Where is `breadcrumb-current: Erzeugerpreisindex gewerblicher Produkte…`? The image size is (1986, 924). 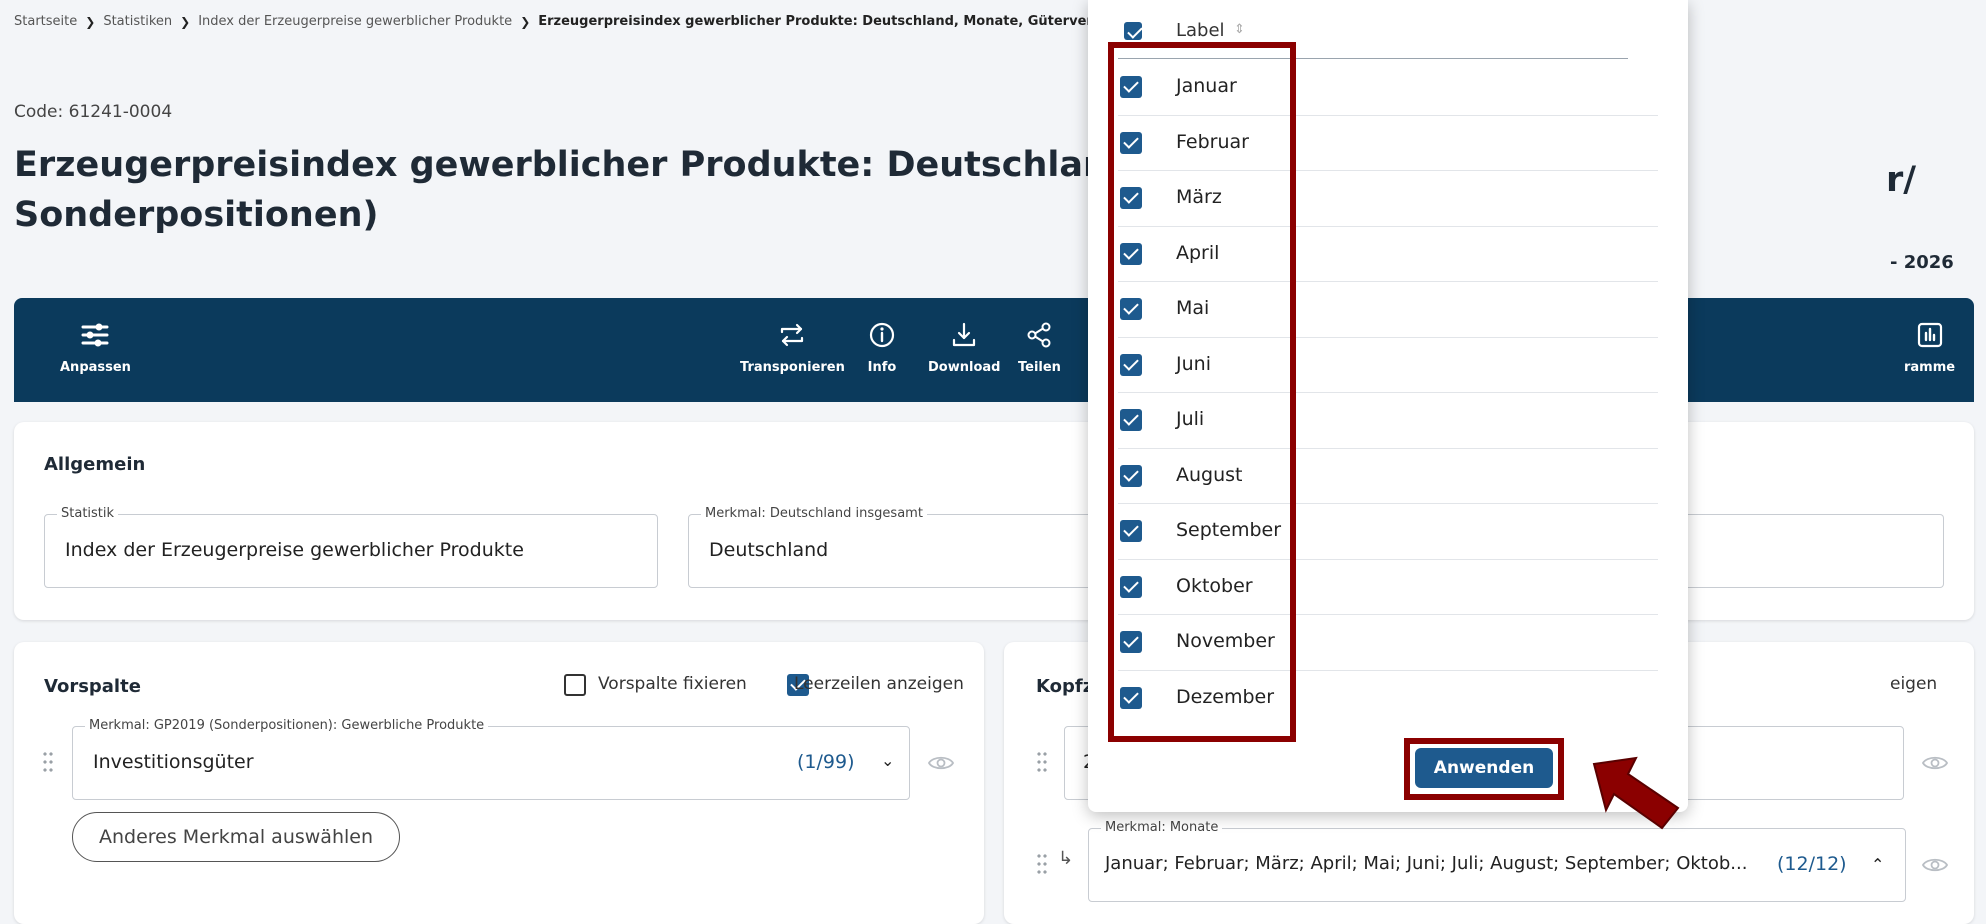
breadcrumb-current: Erzeugerpreisindex gewerblicher Produkte… is located at coordinates (819, 21).